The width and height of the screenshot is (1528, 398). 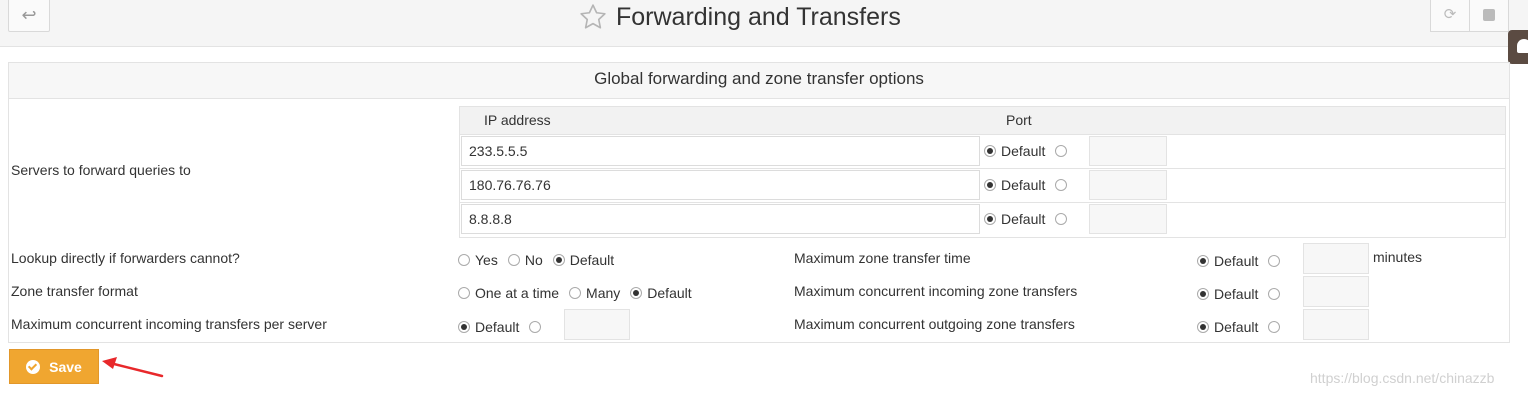 What do you see at coordinates (882, 258) in the screenshot?
I see `max-time-label: Maximum zone transfer time` at bounding box center [882, 258].